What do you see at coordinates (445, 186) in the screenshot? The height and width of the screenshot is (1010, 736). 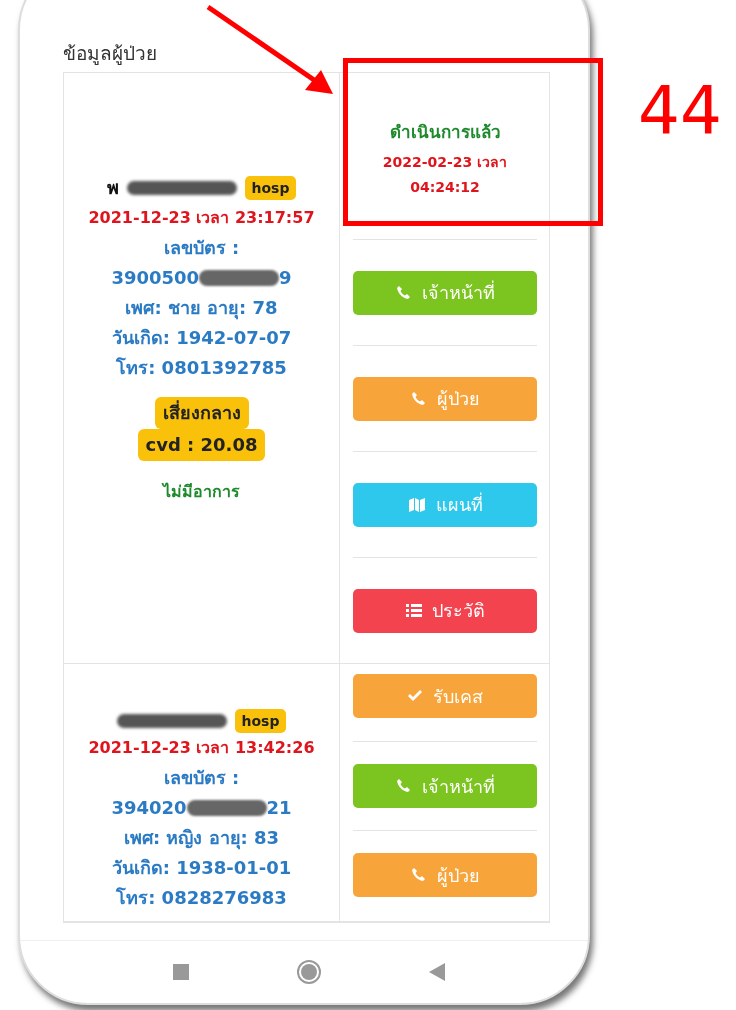 I see `status-time: 04:24:12` at bounding box center [445, 186].